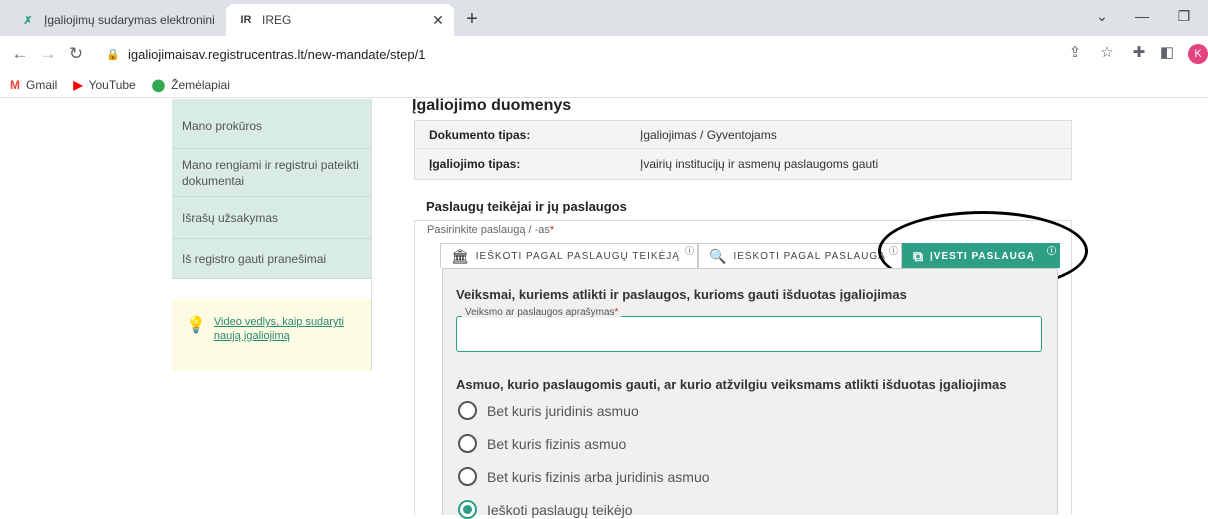 Image resolution: width=1208 pixels, height=519 pixels. Describe the element at coordinates (340, 20) in the screenshot. I see `browser-tab-active: IR IREG ✕` at that location.